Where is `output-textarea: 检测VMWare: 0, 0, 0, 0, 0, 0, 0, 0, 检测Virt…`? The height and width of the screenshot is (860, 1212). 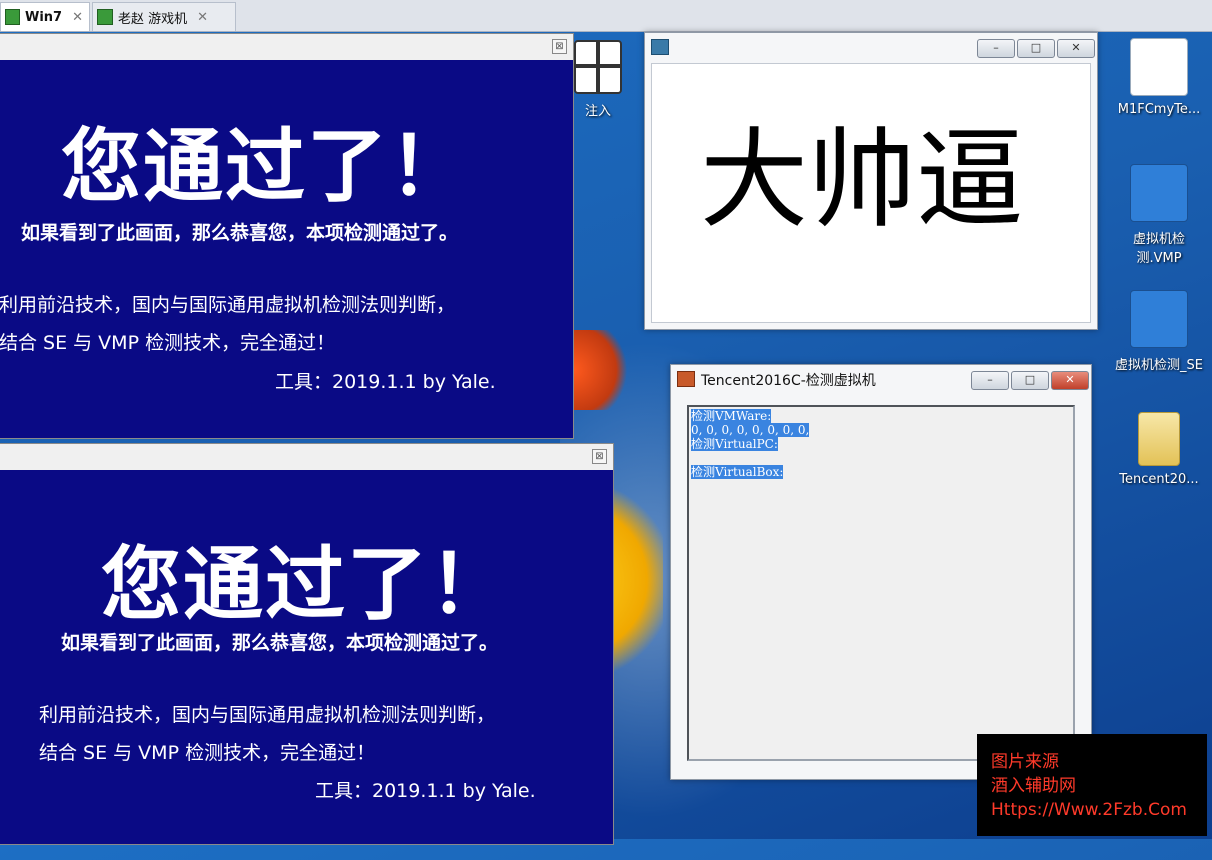
output-textarea: 检测VMWare: 0, 0, 0, 0, 0, 0, 0, 0, 检测Virt… is located at coordinates (881, 583).